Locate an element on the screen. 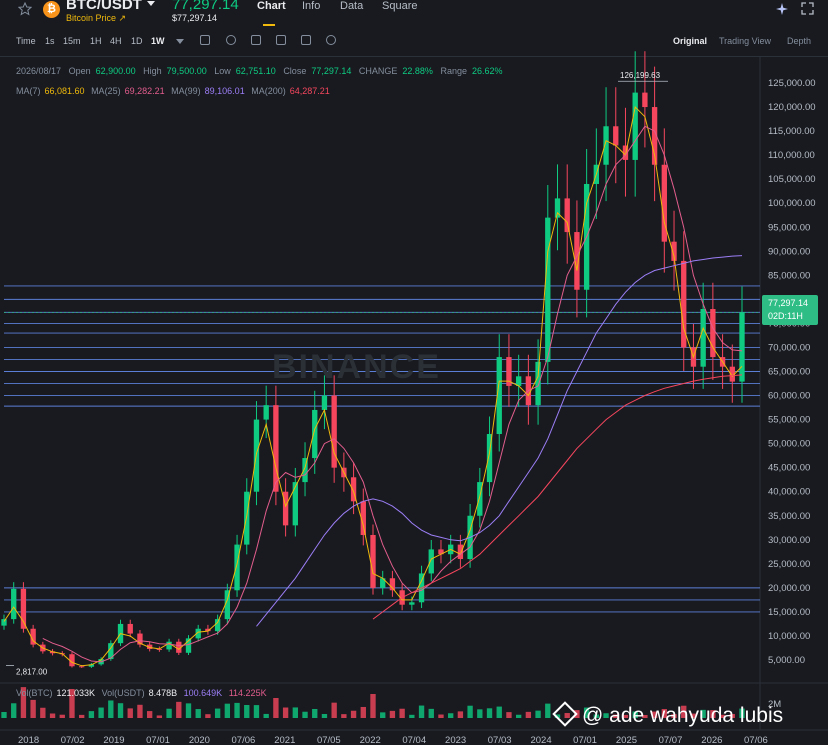  x-axis-tick: 07/05 is located at coordinates (329, 740).